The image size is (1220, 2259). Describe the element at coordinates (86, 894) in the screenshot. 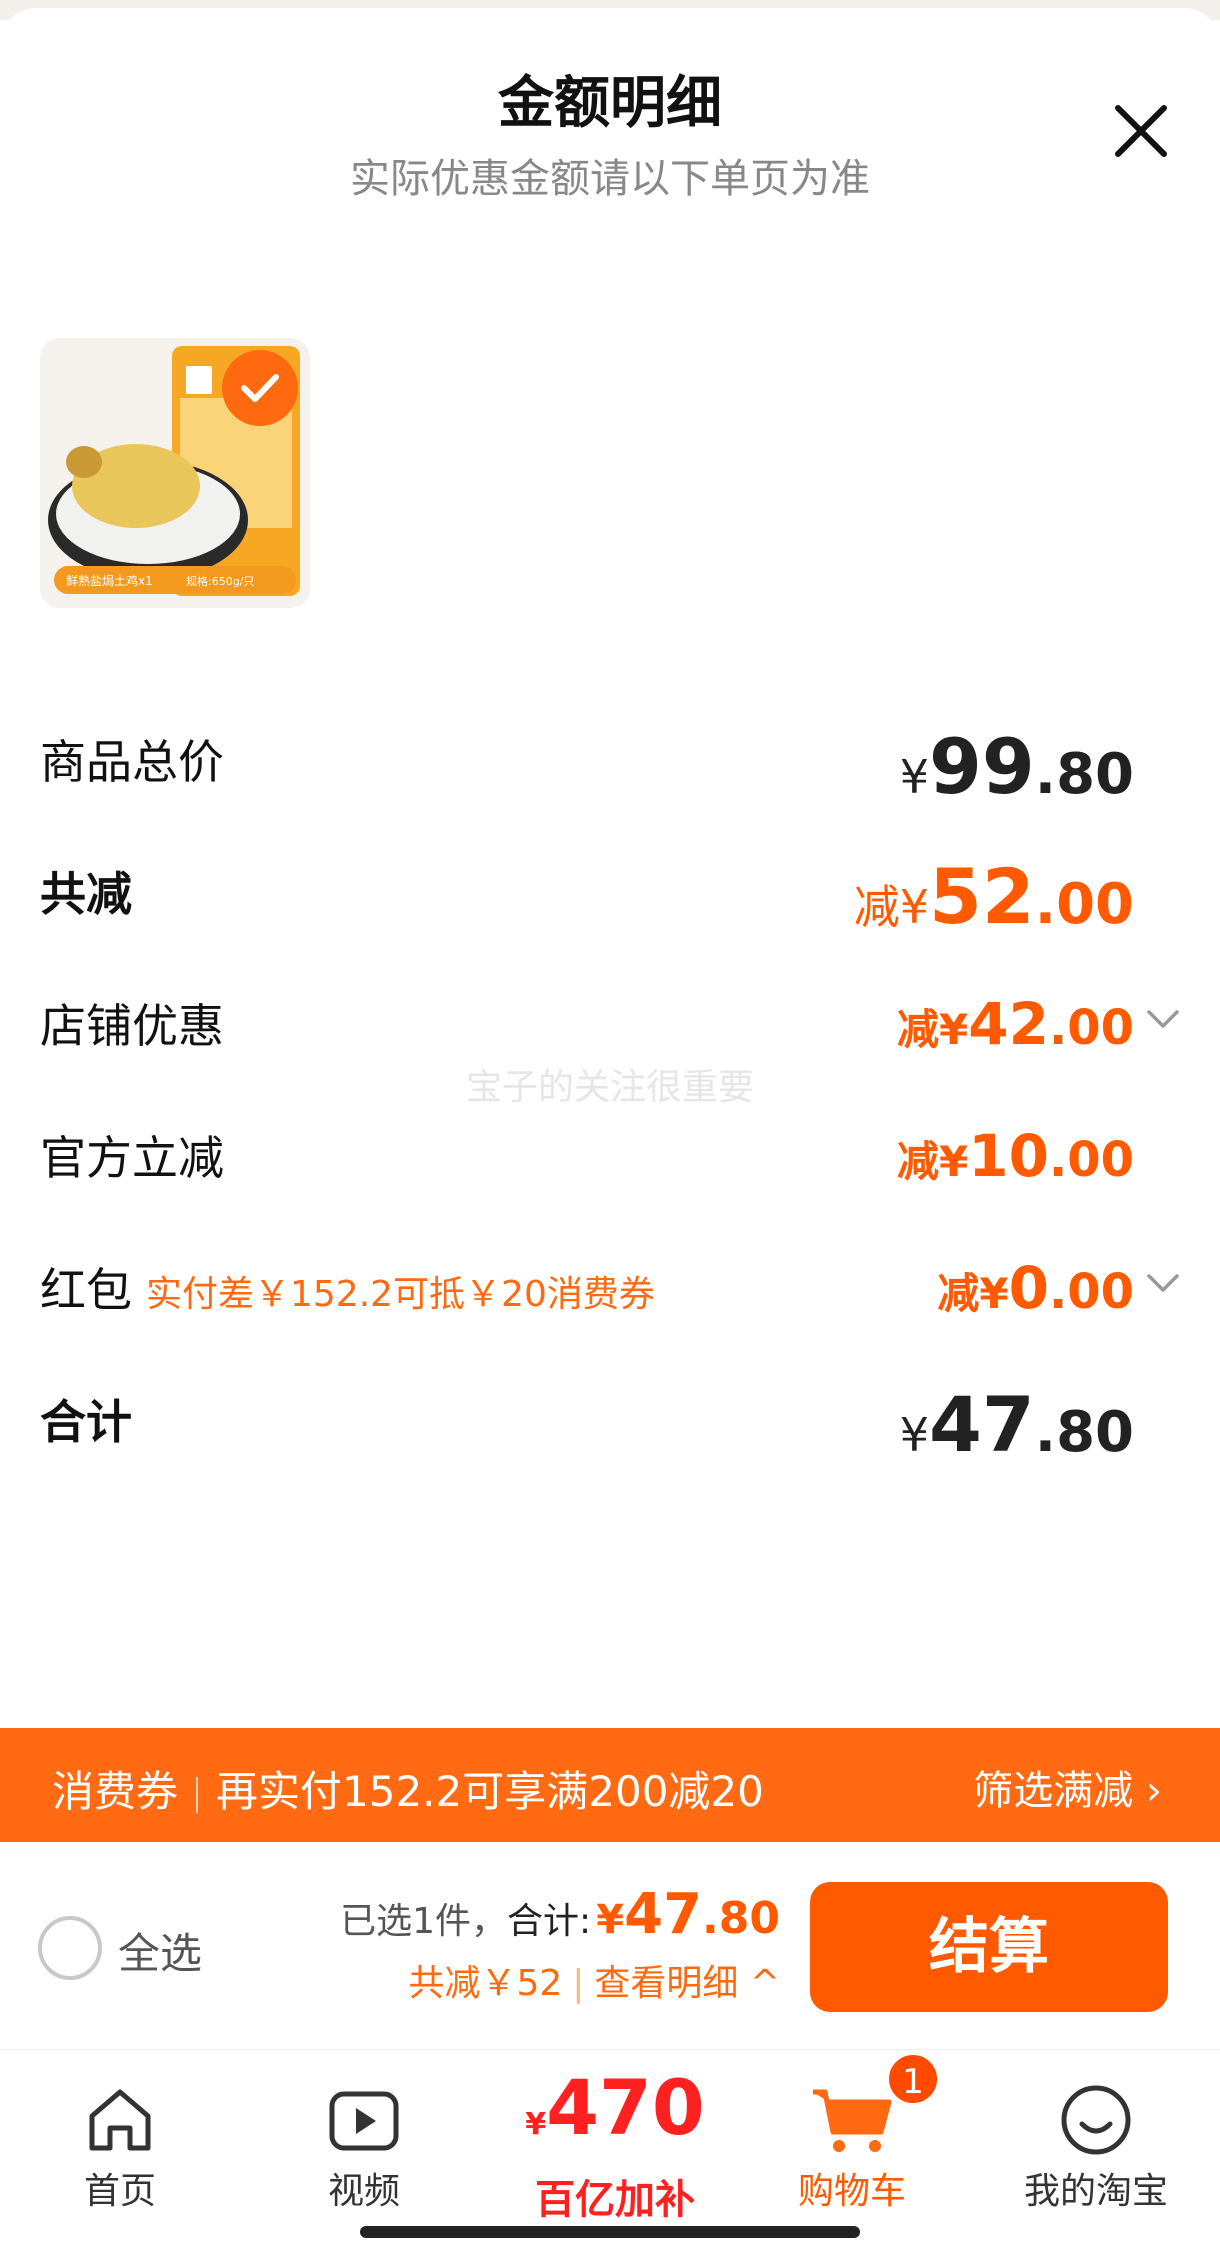

I see `row-label: 共减` at that location.